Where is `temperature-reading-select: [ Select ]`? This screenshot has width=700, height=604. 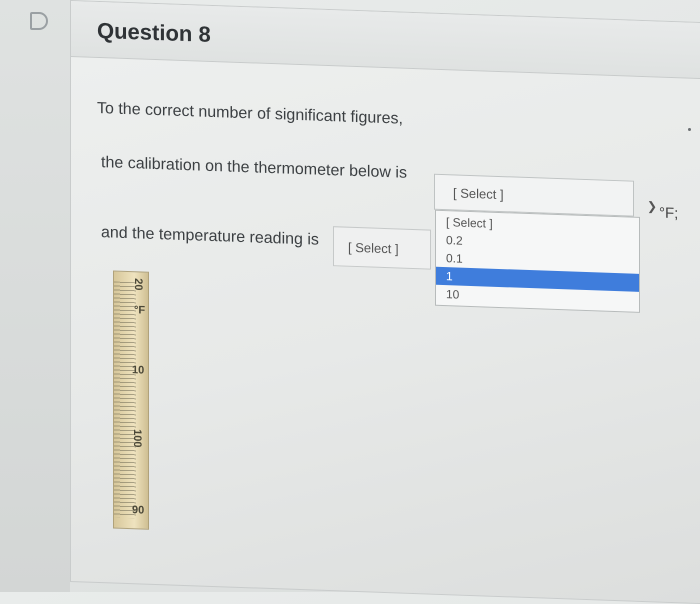 temperature-reading-select: [ Select ] is located at coordinates (382, 248).